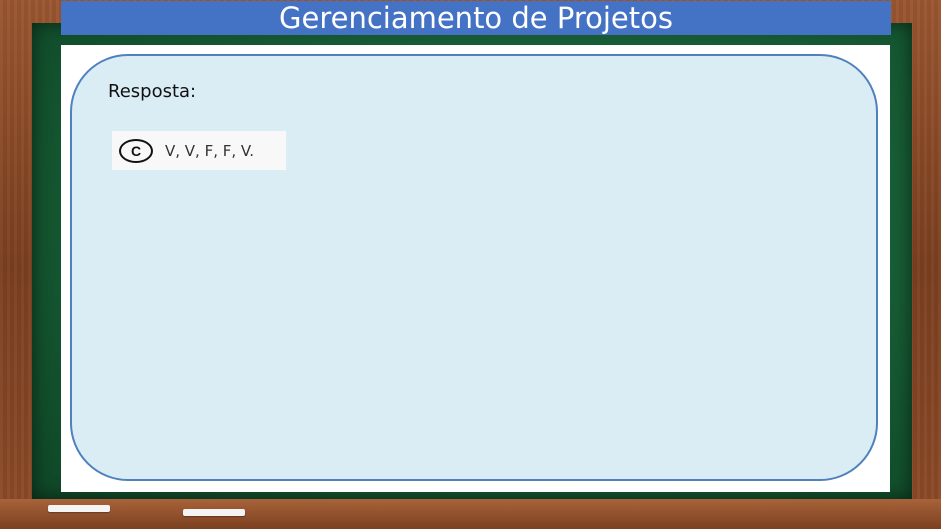  I want to click on page-title: Gerenciamento de Projetos, so click(476, 18).